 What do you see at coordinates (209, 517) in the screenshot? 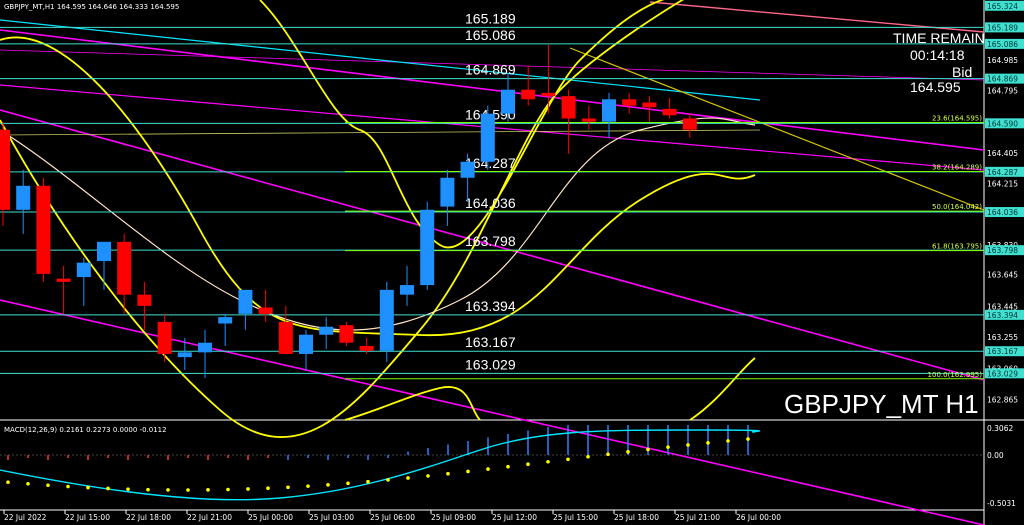
I see `time-tick: 22 Jul 21:00` at bounding box center [209, 517].